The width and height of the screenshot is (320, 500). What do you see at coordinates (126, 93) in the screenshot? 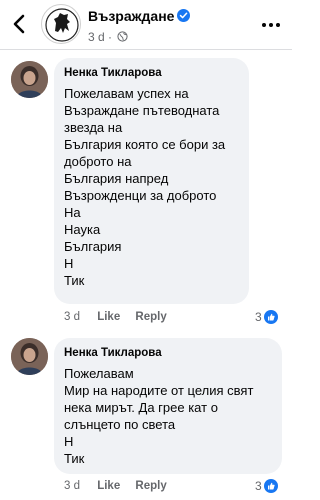
I see `comment-text-line: Пожелавам успех на` at bounding box center [126, 93].